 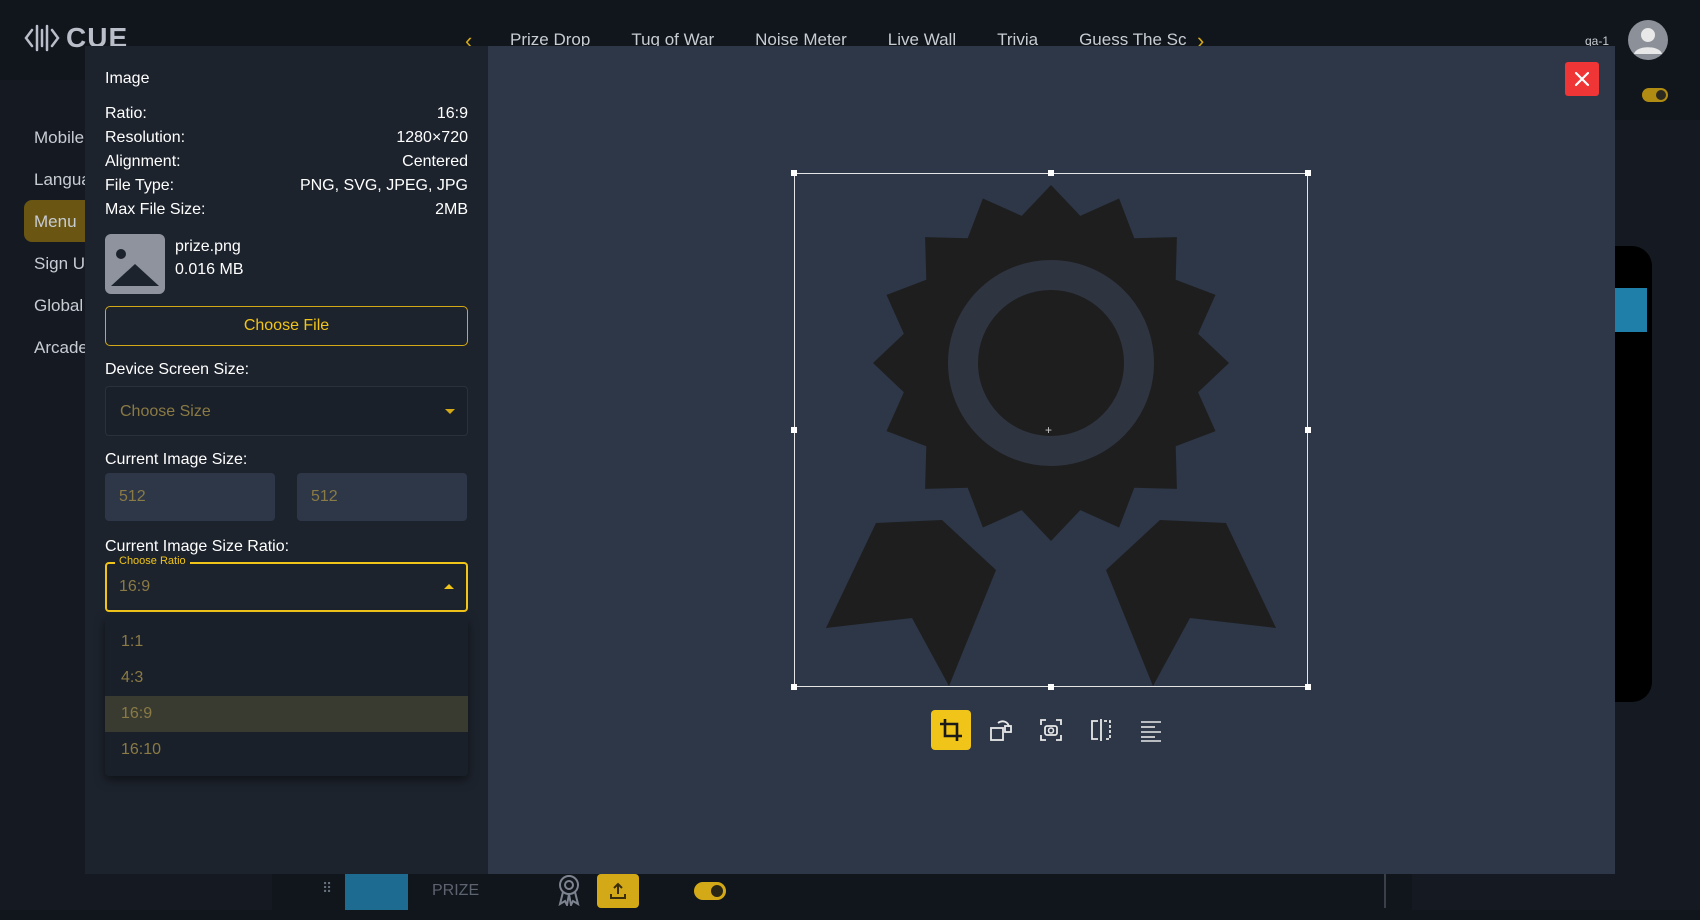 What do you see at coordinates (286, 583) in the screenshot?
I see `ratio-select: Choose Ratio 16:9` at bounding box center [286, 583].